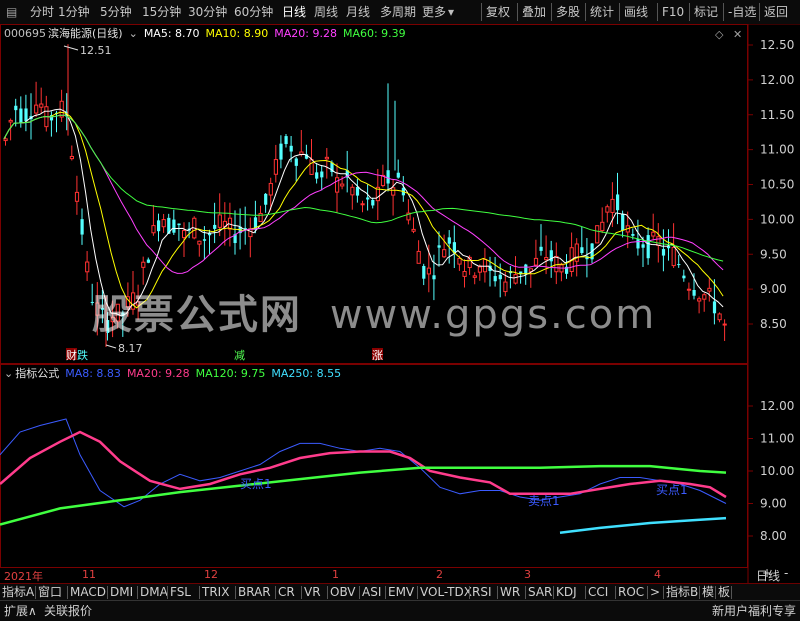 This screenshot has width=800, height=621. What do you see at coordinates (777, 185) in the screenshot?
I see `price-tick-label: 10.50` at bounding box center [777, 185].